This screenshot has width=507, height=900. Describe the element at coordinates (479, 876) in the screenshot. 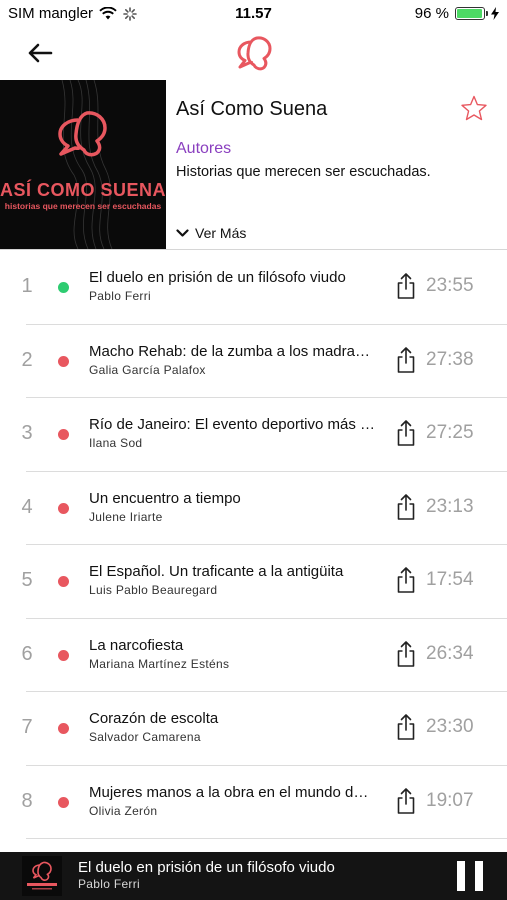

I see `pause-icon-bar-right` at that location.